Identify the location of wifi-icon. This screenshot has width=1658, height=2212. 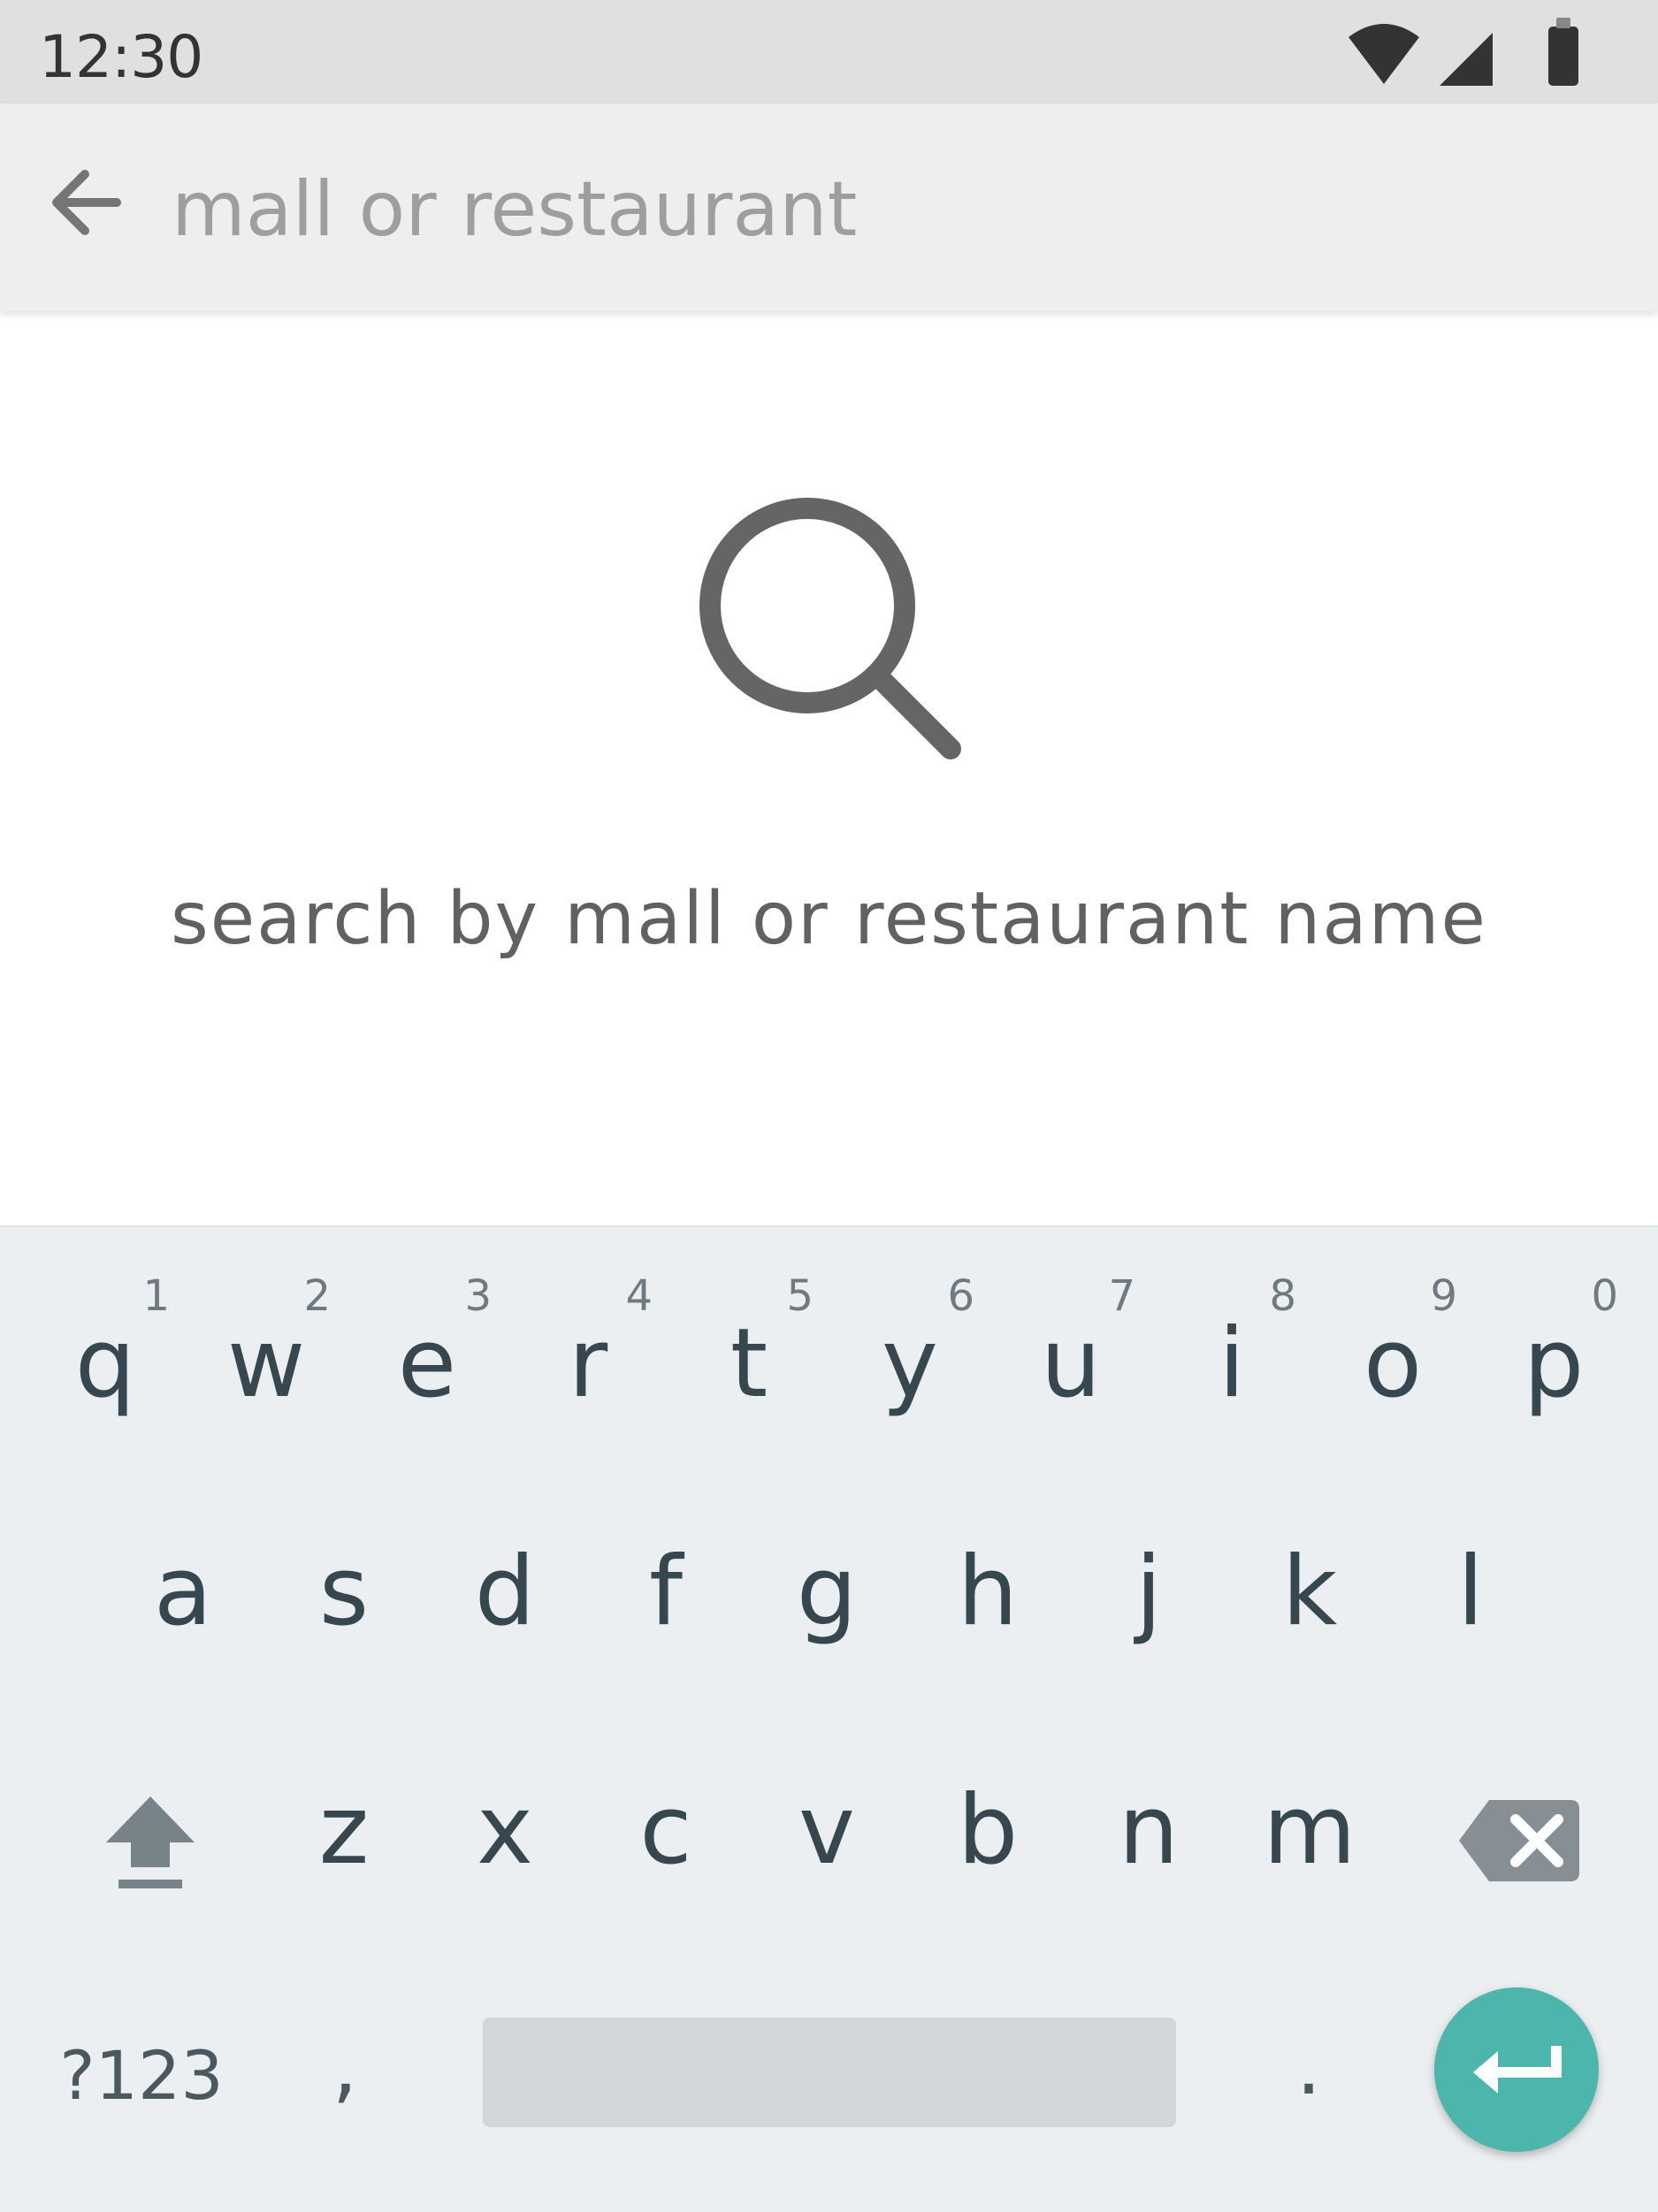
(1384, 54).